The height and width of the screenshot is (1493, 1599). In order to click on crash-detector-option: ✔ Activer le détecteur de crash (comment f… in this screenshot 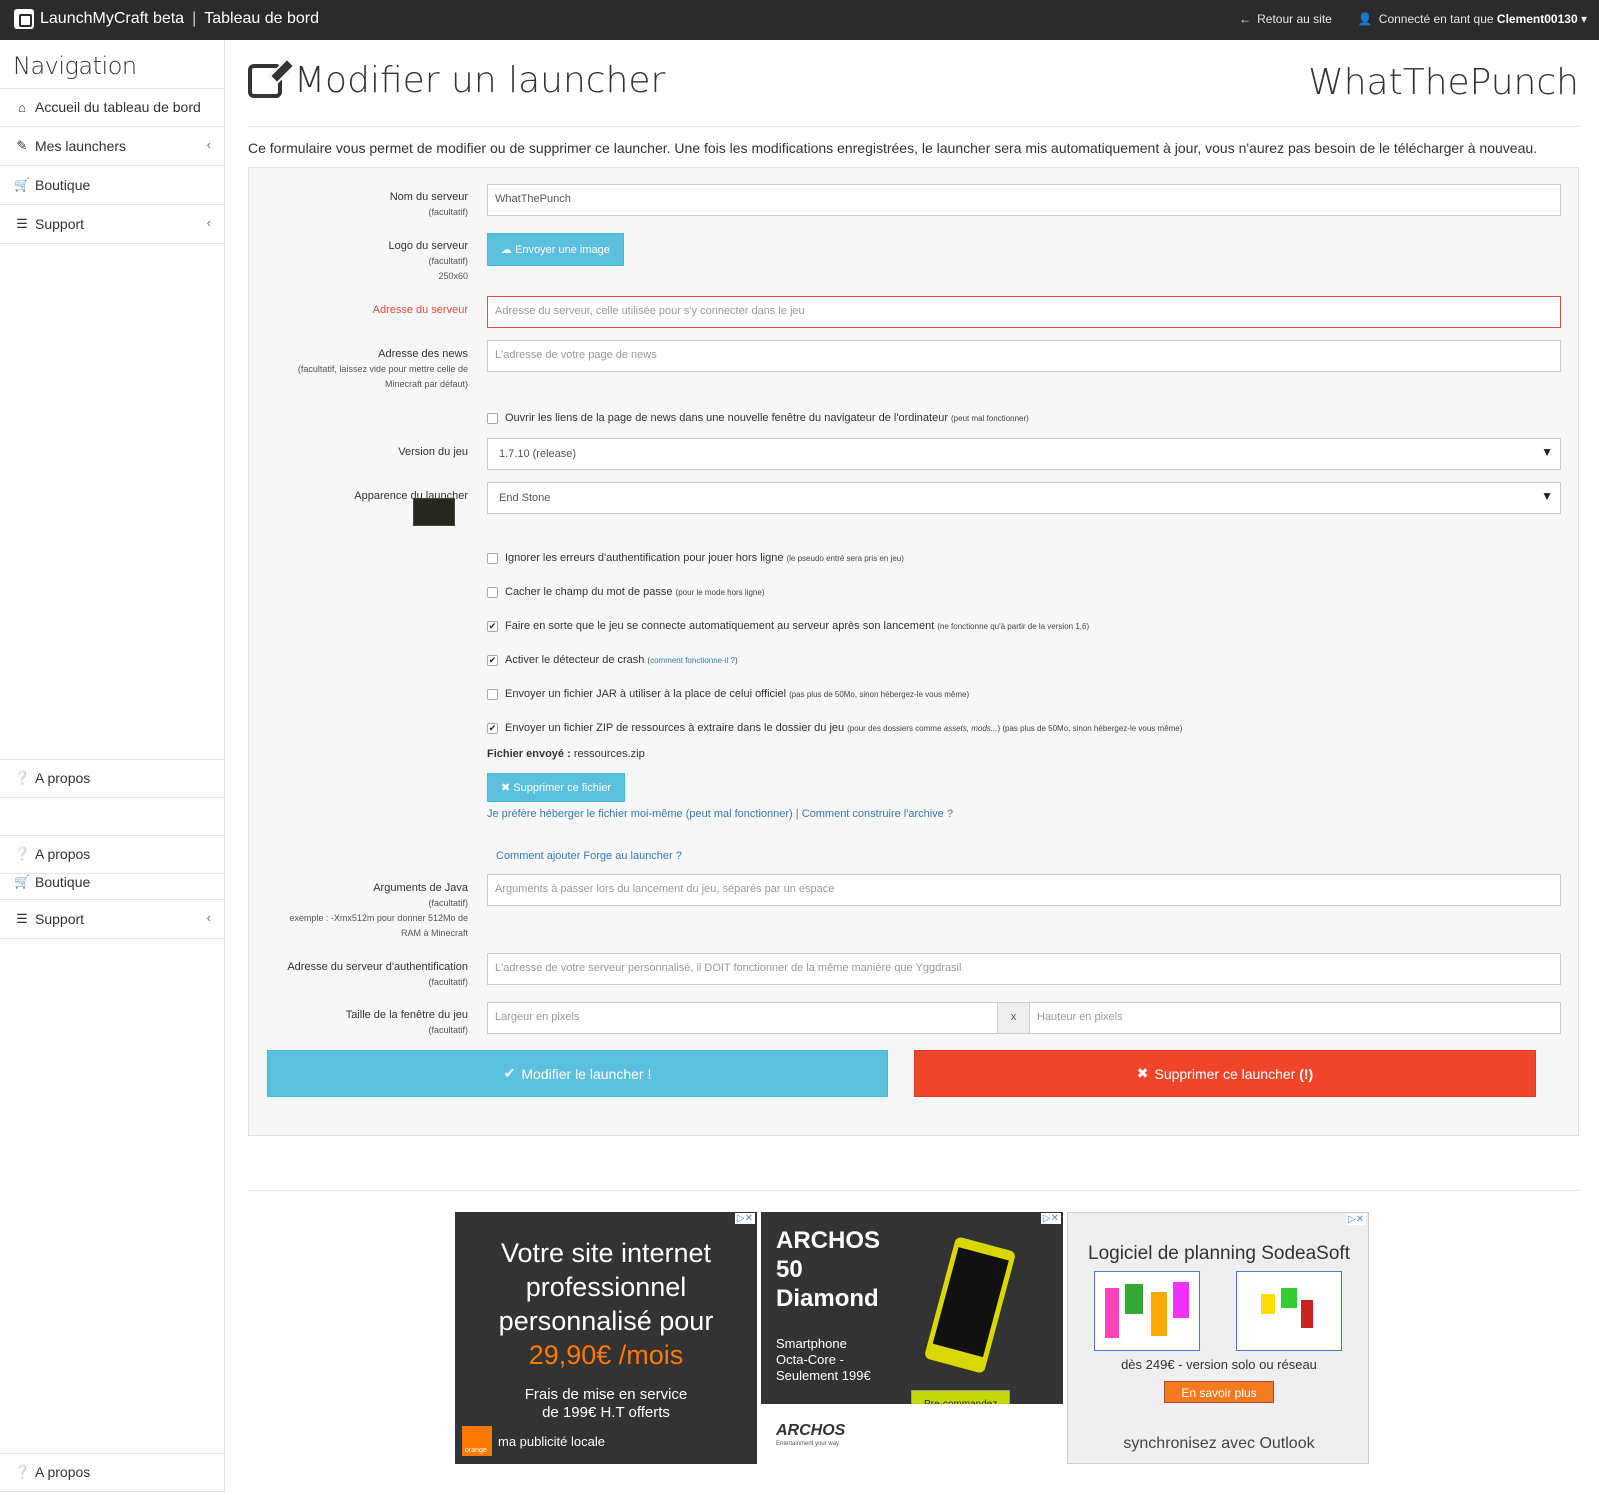, I will do `click(612, 660)`.